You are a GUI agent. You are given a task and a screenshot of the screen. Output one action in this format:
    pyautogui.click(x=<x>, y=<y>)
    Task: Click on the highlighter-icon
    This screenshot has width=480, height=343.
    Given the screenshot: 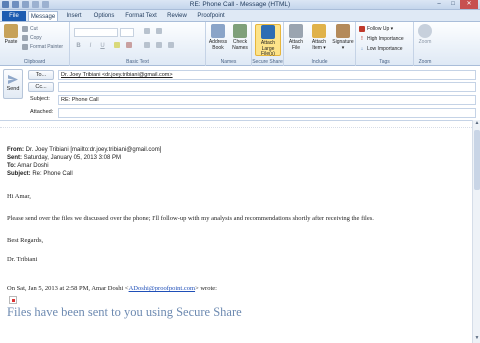 What is the action you would take?
    pyautogui.click(x=116, y=45)
    